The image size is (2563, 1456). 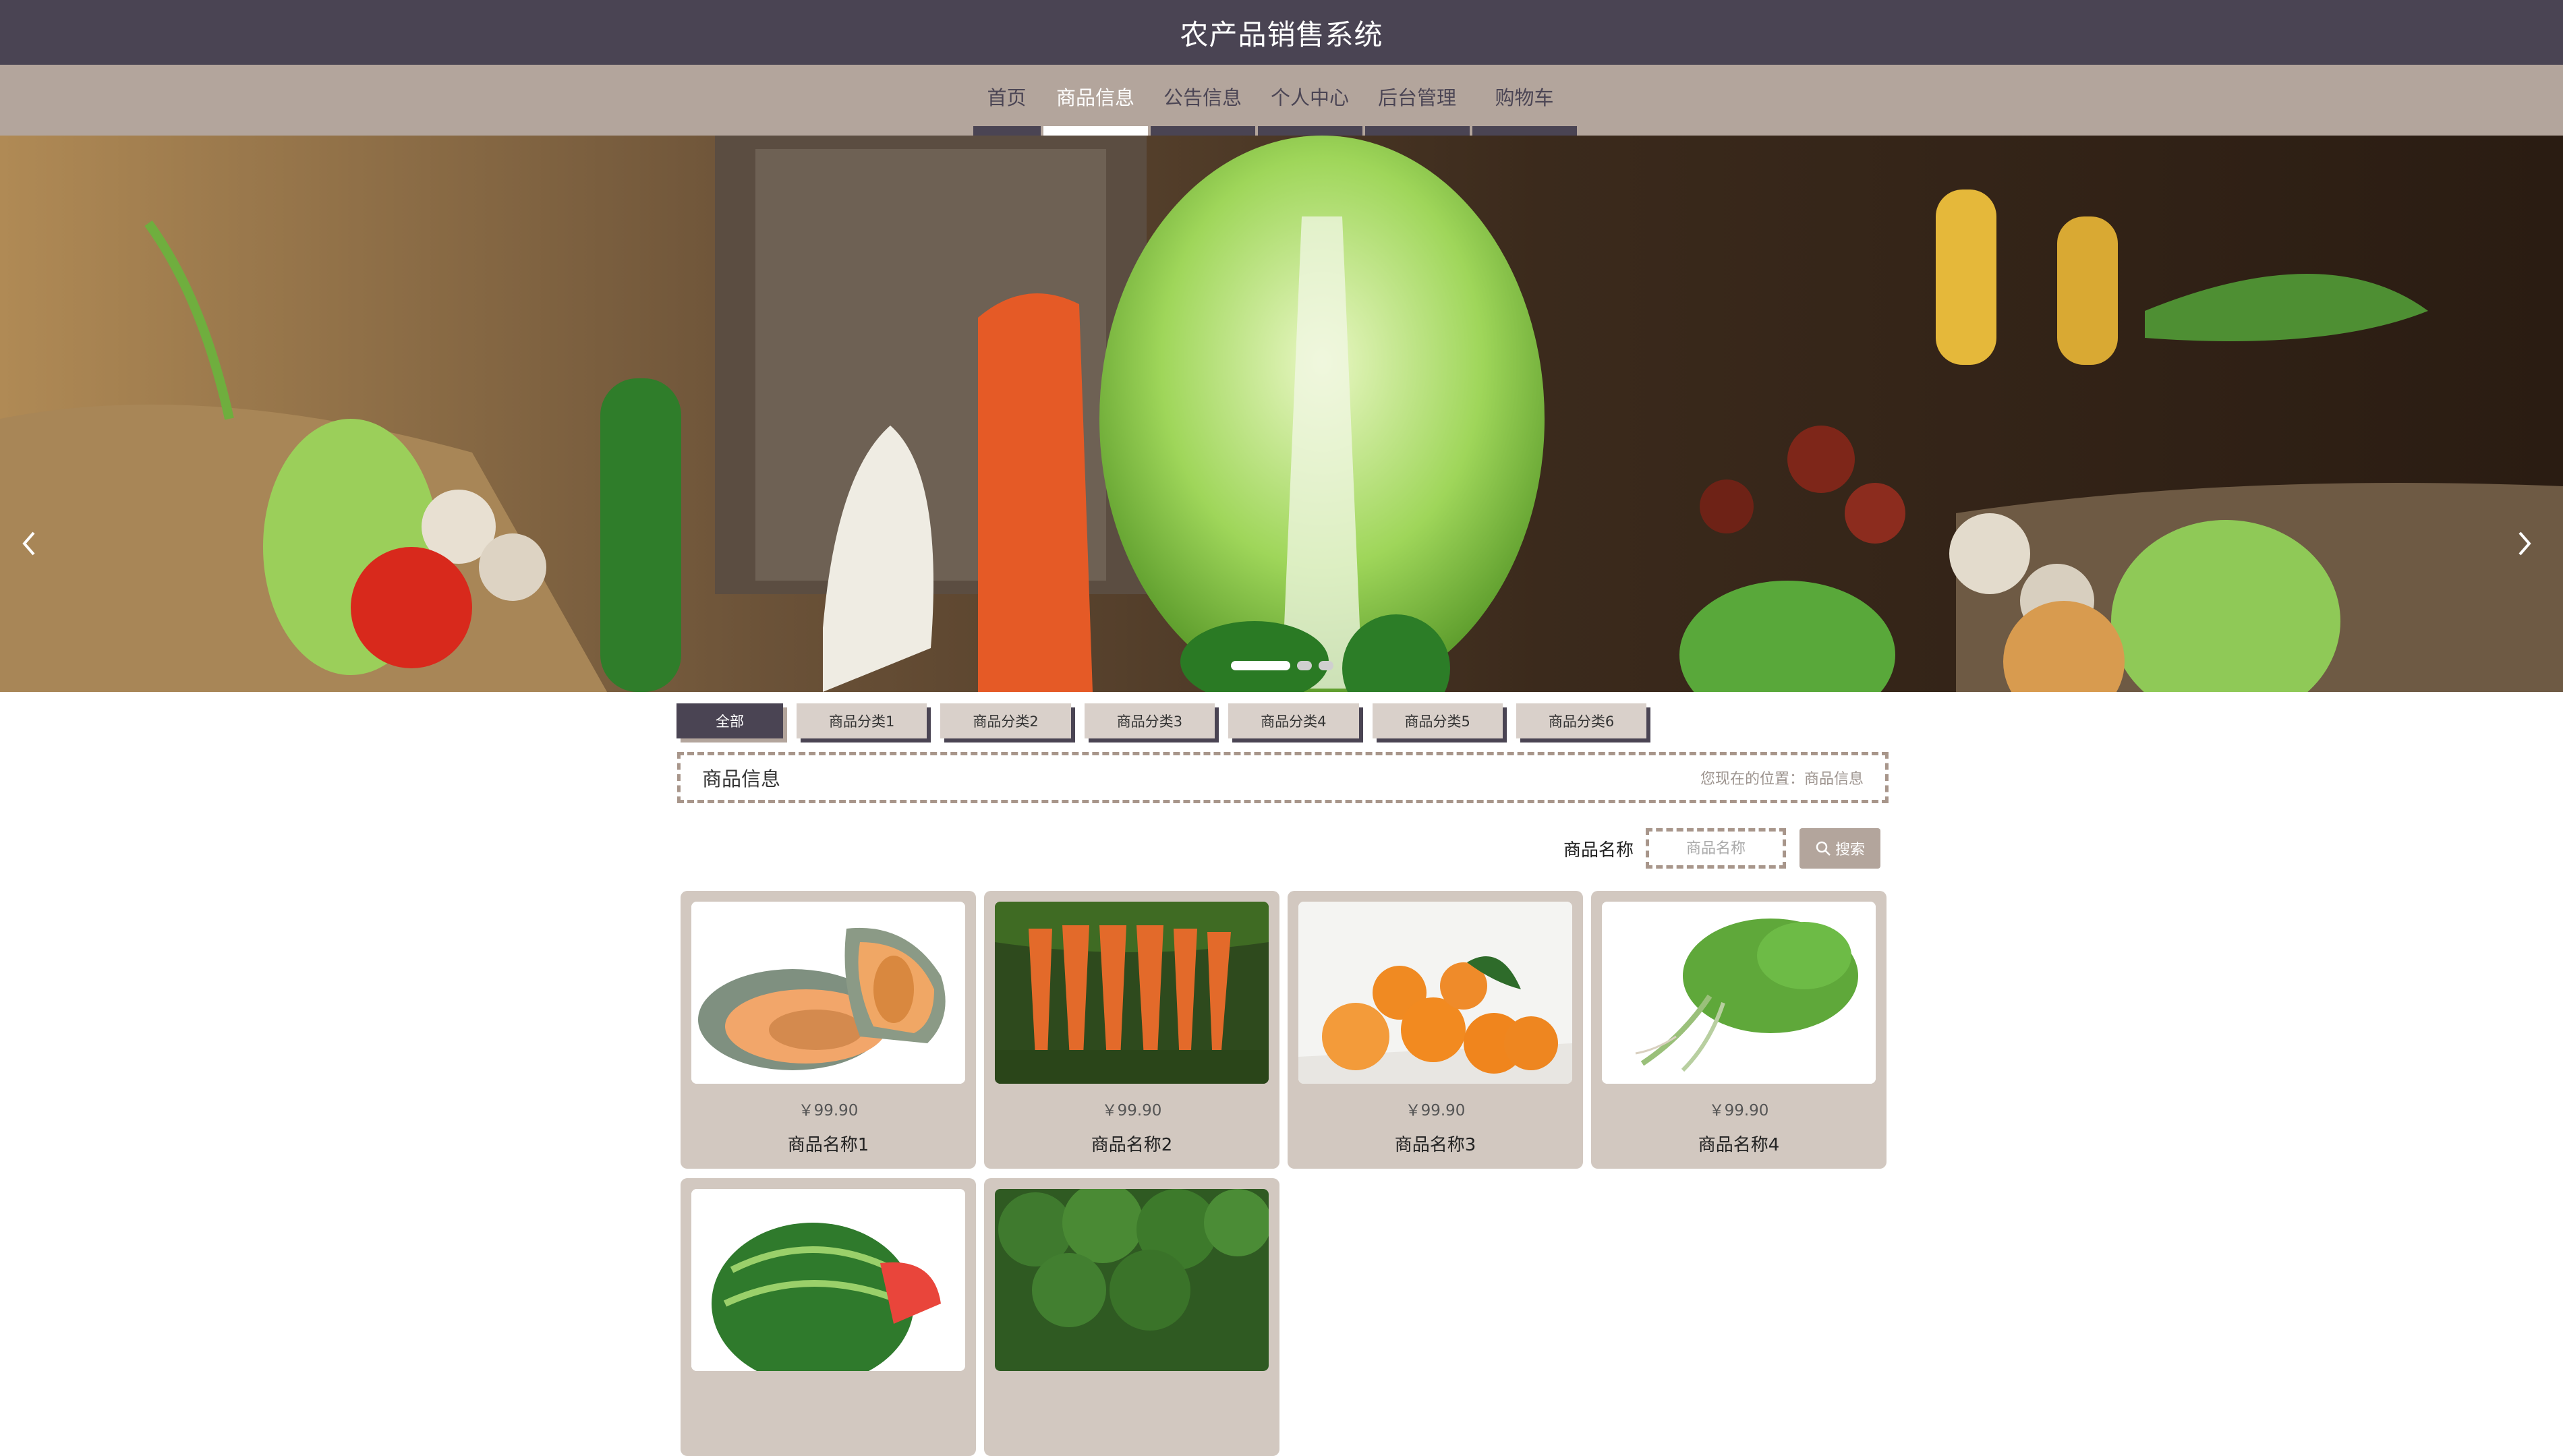 I want to click on main-nav: 首页 商品信息 公告信息 个人中心 后台管理 购物车, so click(x=1281, y=101).